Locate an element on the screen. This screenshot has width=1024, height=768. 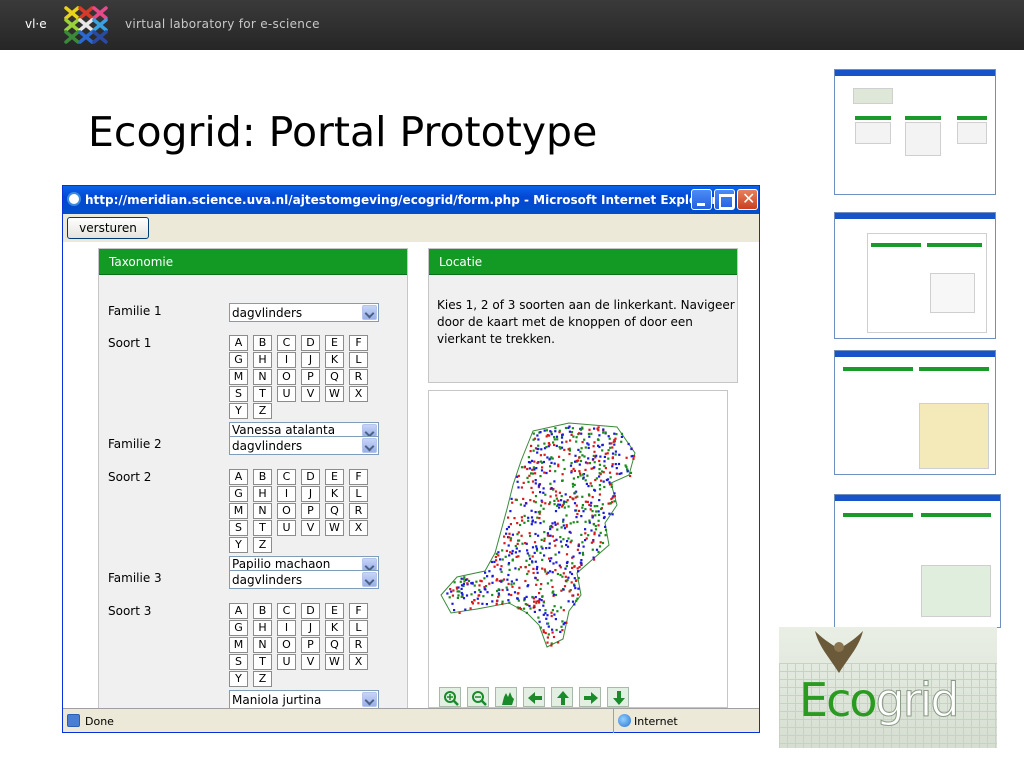
close-button: ✕ is located at coordinates (747, 199).